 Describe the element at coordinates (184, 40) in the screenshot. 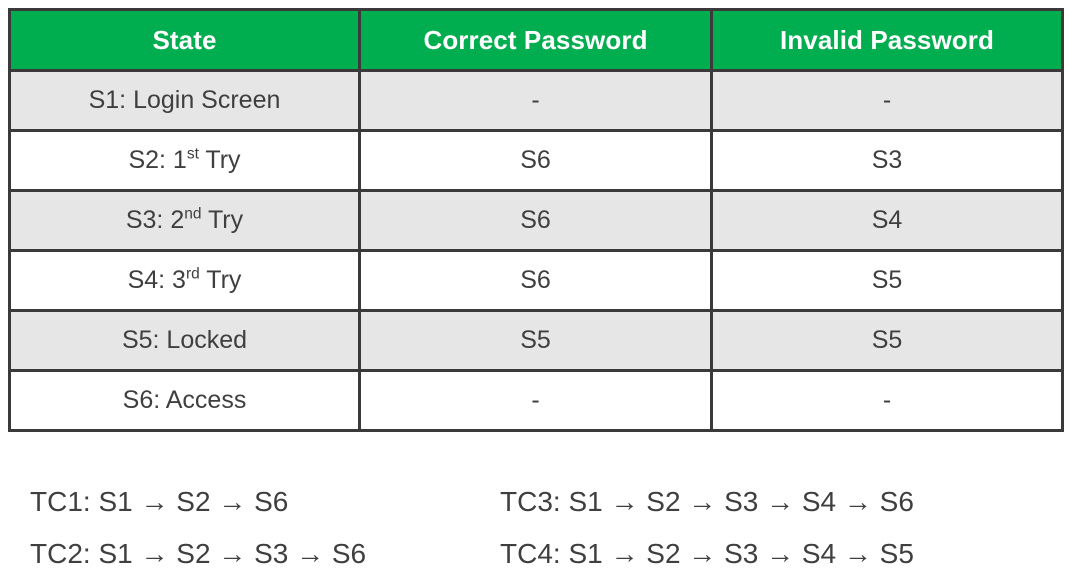

I see `column-header-state: State` at that location.